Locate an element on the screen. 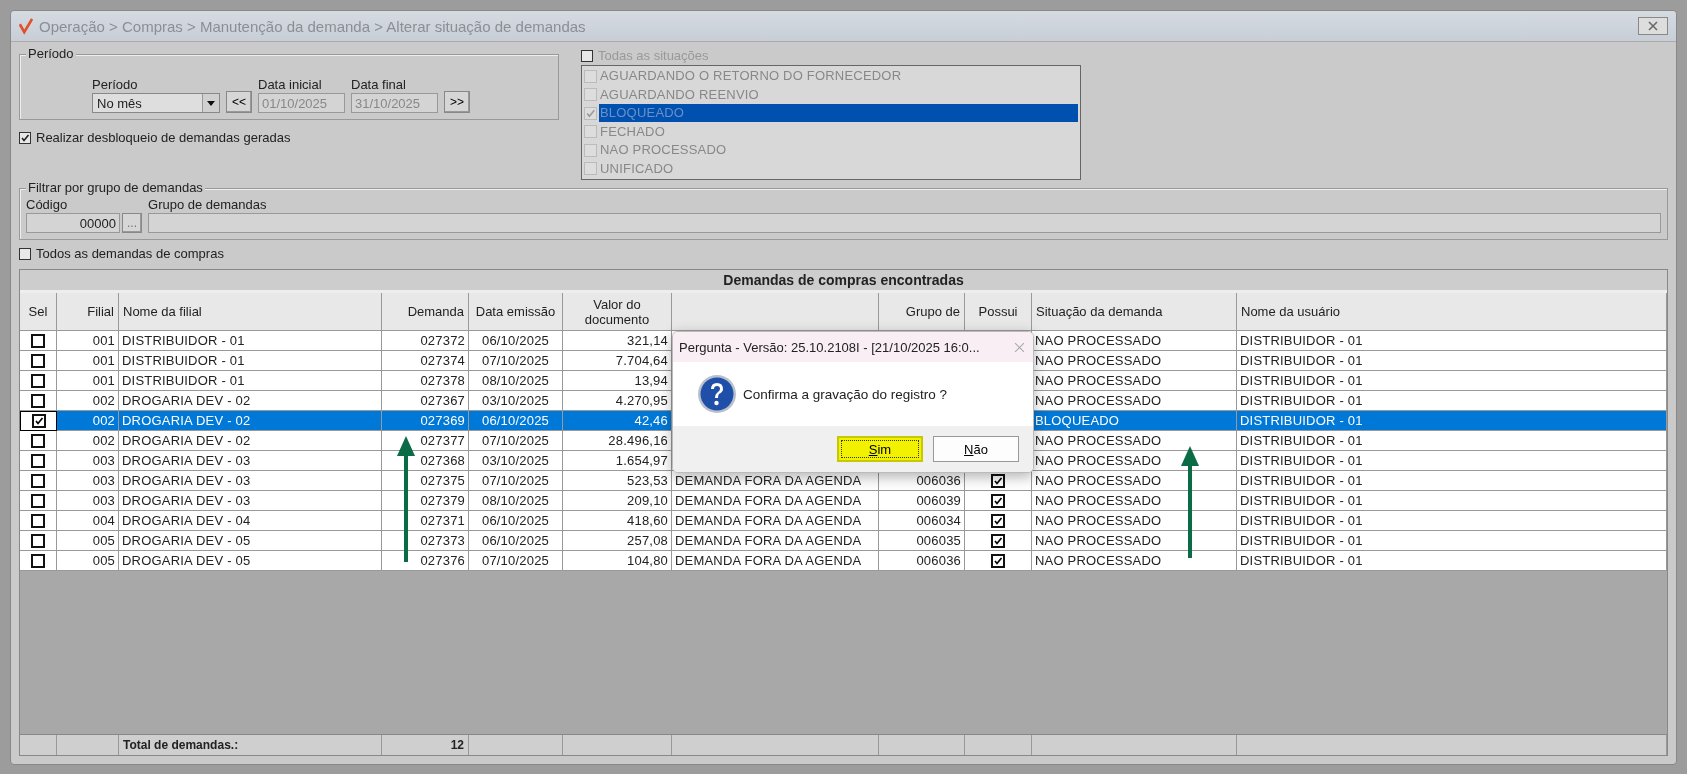 This screenshot has height=774, width=1687. dialog-button: Sim is located at coordinates (880, 449).